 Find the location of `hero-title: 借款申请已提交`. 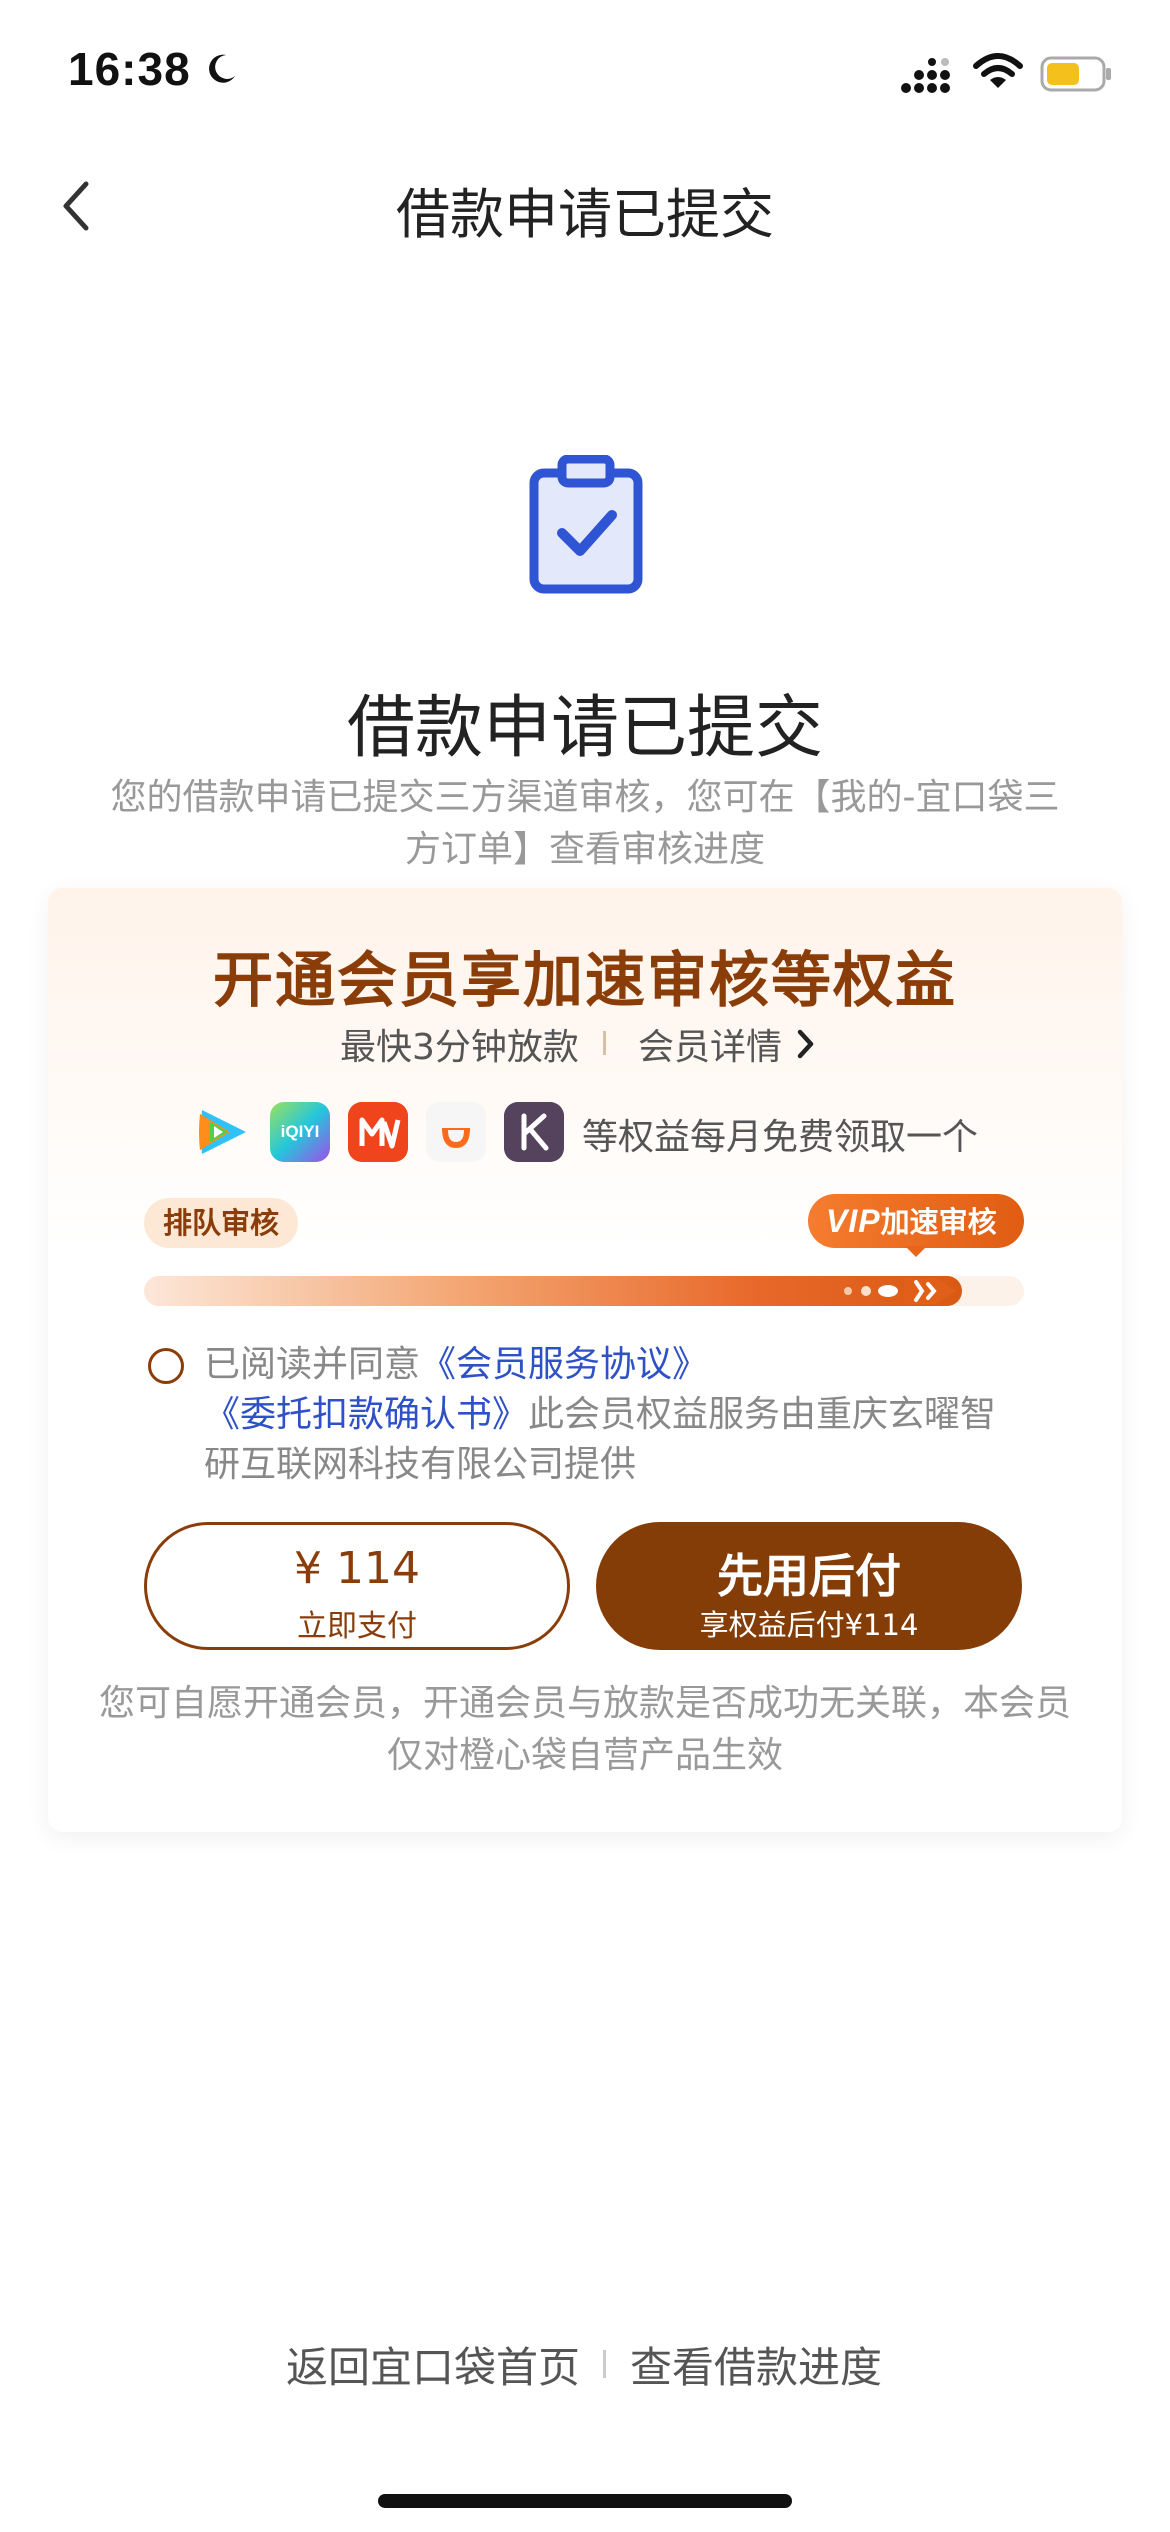

hero-title: 借款申请已提交 is located at coordinates (584, 728).